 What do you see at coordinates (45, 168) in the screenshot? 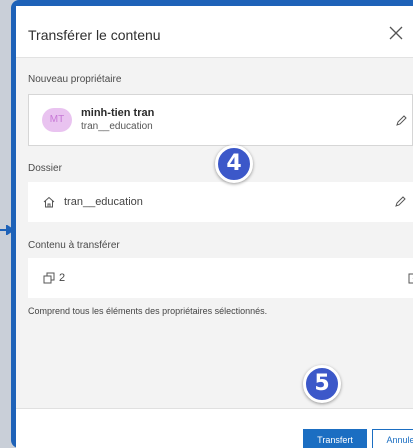
I see `folder-label: Dossier` at bounding box center [45, 168].